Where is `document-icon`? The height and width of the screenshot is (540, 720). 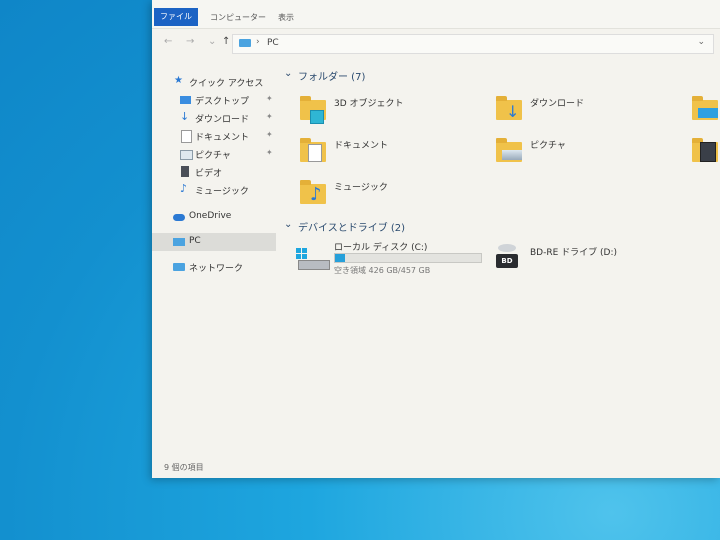 document-icon is located at coordinates (186, 136).